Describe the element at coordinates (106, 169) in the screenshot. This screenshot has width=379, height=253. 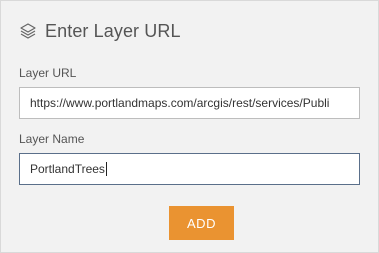
I see `text-caret` at that location.